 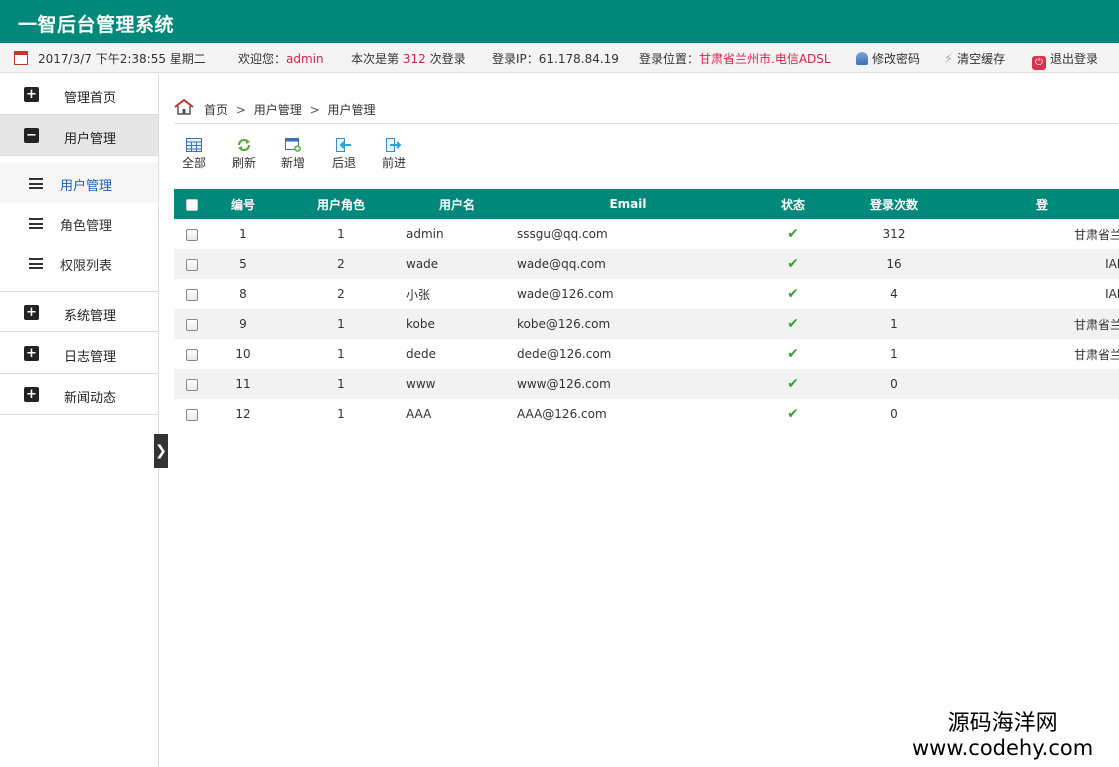 I want to click on cell-username: 小张, so click(x=418, y=294).